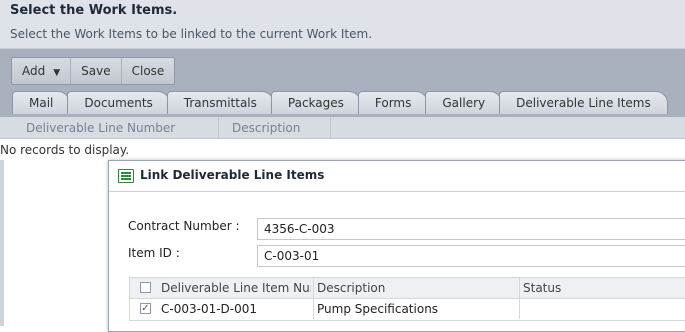 The width and height of the screenshot is (685, 332). Describe the element at coordinates (57, 73) in the screenshot. I see `chevron-down-icon: ▼` at that location.